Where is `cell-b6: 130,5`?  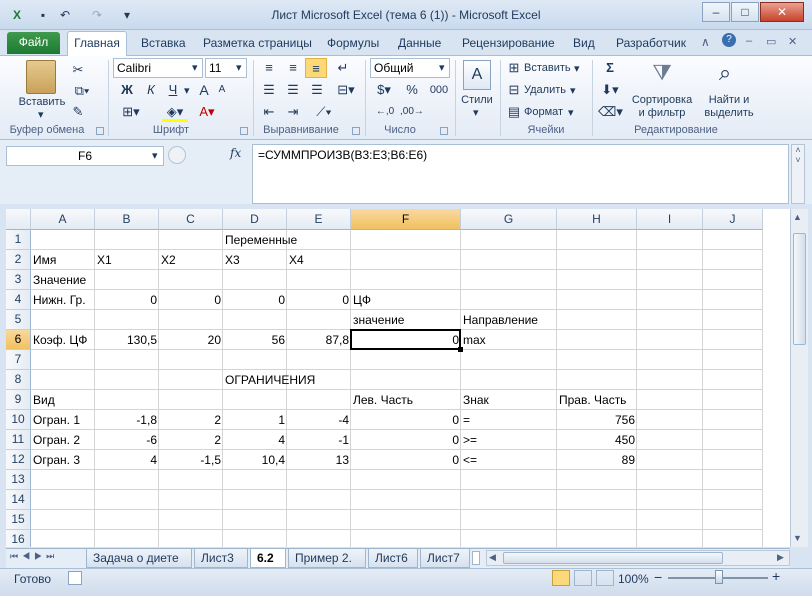 cell-b6: 130,5 is located at coordinates (127, 340).